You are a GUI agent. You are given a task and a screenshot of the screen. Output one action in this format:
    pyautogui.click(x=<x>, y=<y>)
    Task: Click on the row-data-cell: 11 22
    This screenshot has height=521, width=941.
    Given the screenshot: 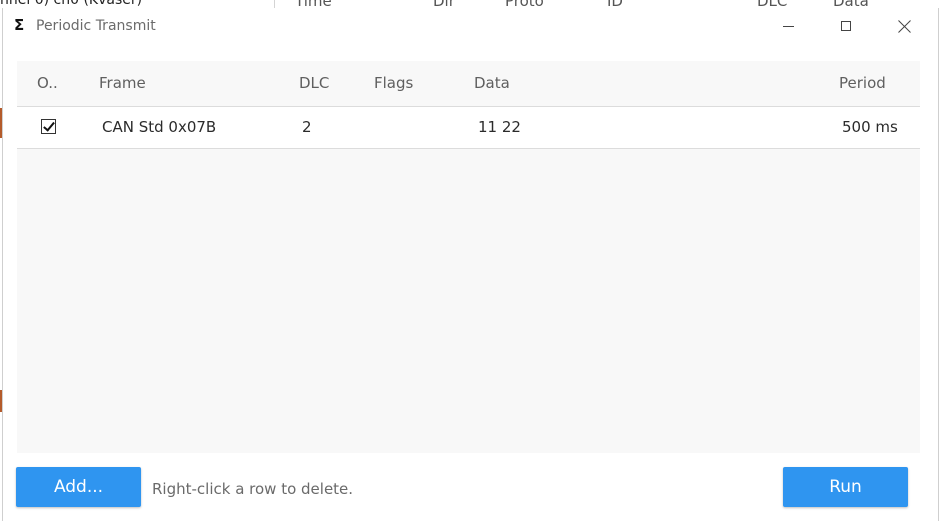 What is the action you would take?
    pyautogui.click(x=499, y=127)
    